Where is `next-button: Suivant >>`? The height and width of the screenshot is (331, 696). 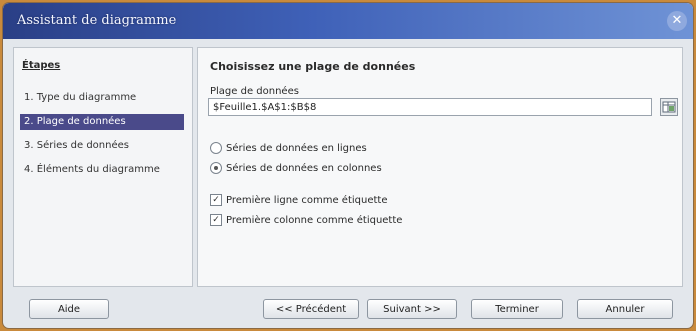
next-button: Suivant >> is located at coordinates (412, 309).